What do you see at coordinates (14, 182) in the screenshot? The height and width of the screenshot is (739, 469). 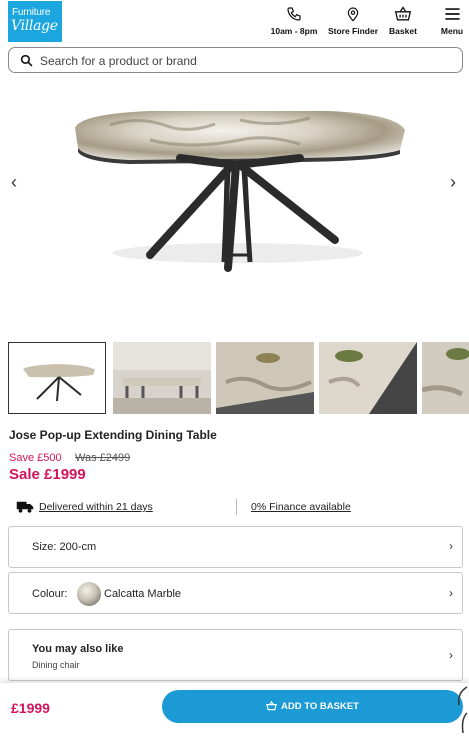 I see `gallery-prev-icon: ‹` at bounding box center [14, 182].